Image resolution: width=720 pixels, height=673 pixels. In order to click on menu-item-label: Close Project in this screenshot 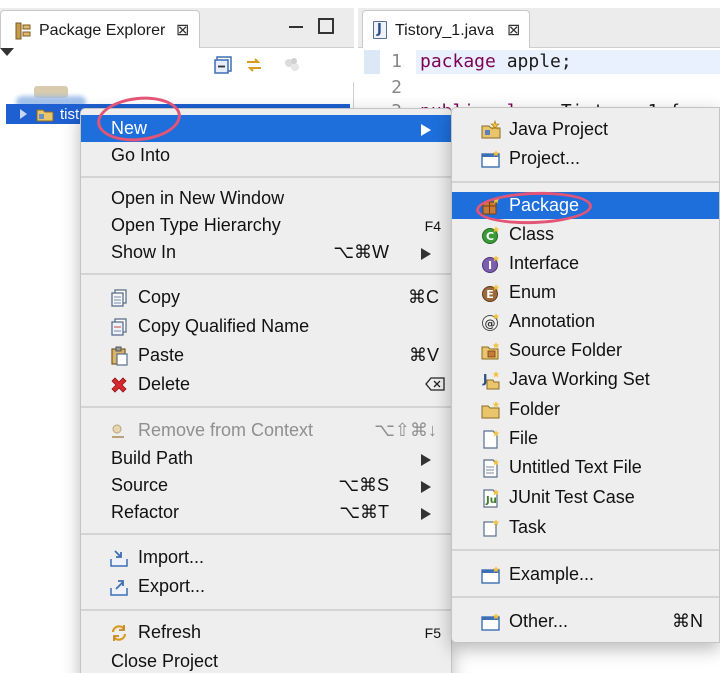, I will do `click(165, 661)`.